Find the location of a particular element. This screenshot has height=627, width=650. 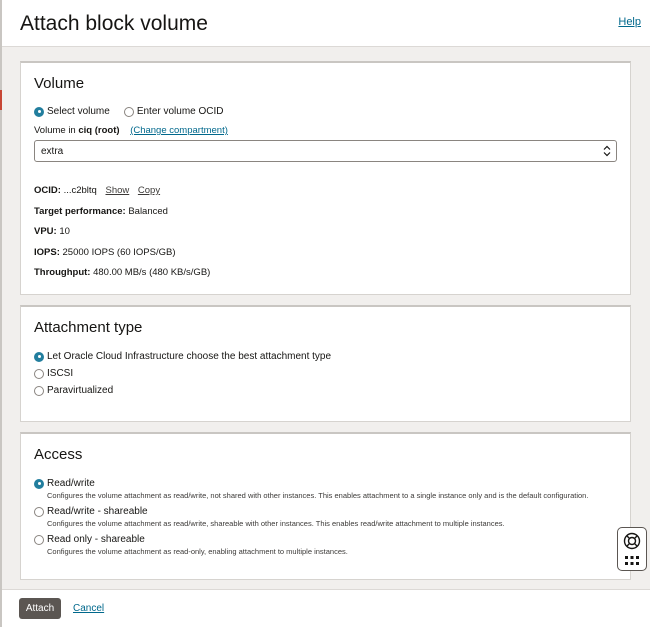

vpu-row: VPU: 10 is located at coordinates (52, 231).